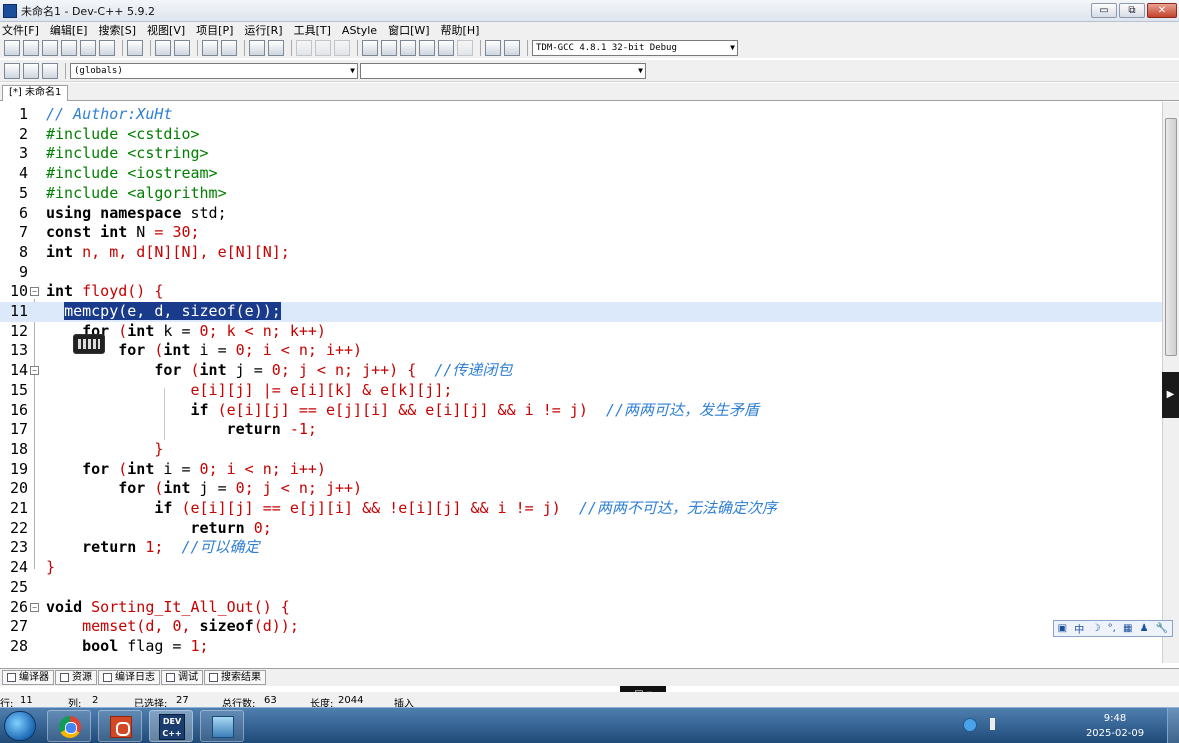 Image resolution: width=1179 pixels, height=743 pixels. What do you see at coordinates (1059, 725) in the screenshot?
I see `system-tray: 9:48 2025-02-09` at bounding box center [1059, 725].